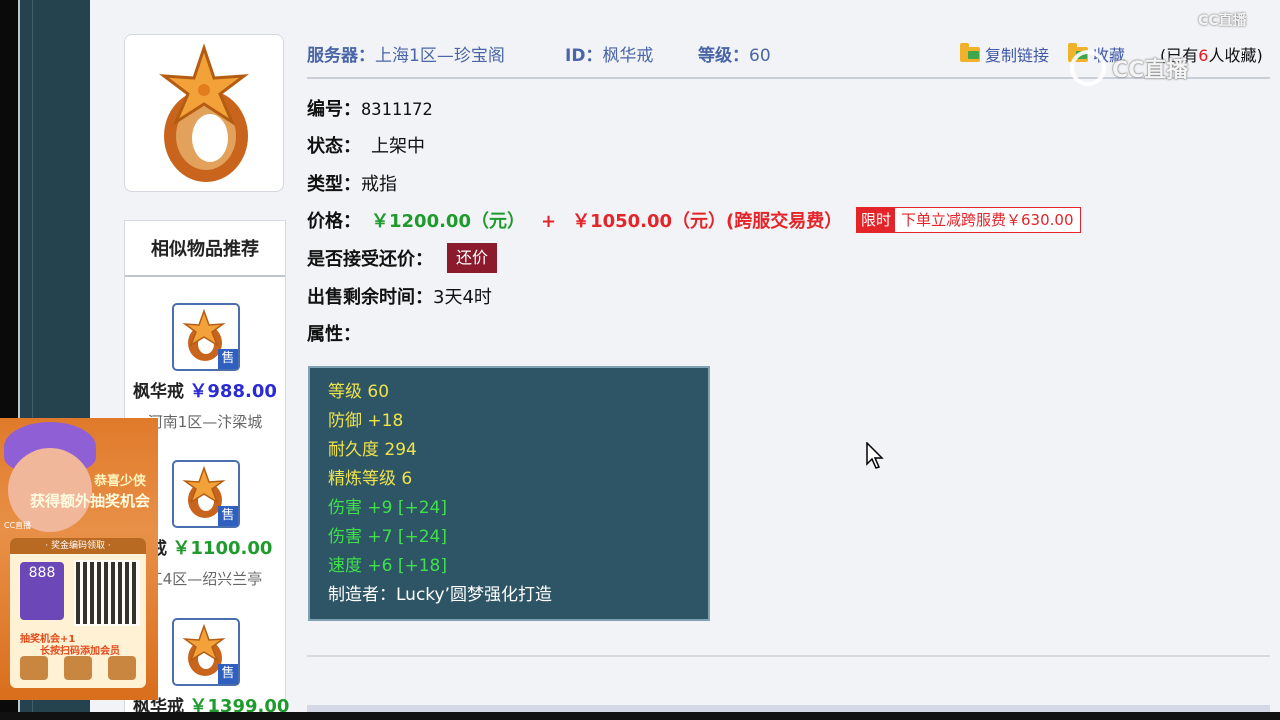 The width and height of the screenshot is (1280, 720). I want to click on qr-code-icon, so click(107, 593).